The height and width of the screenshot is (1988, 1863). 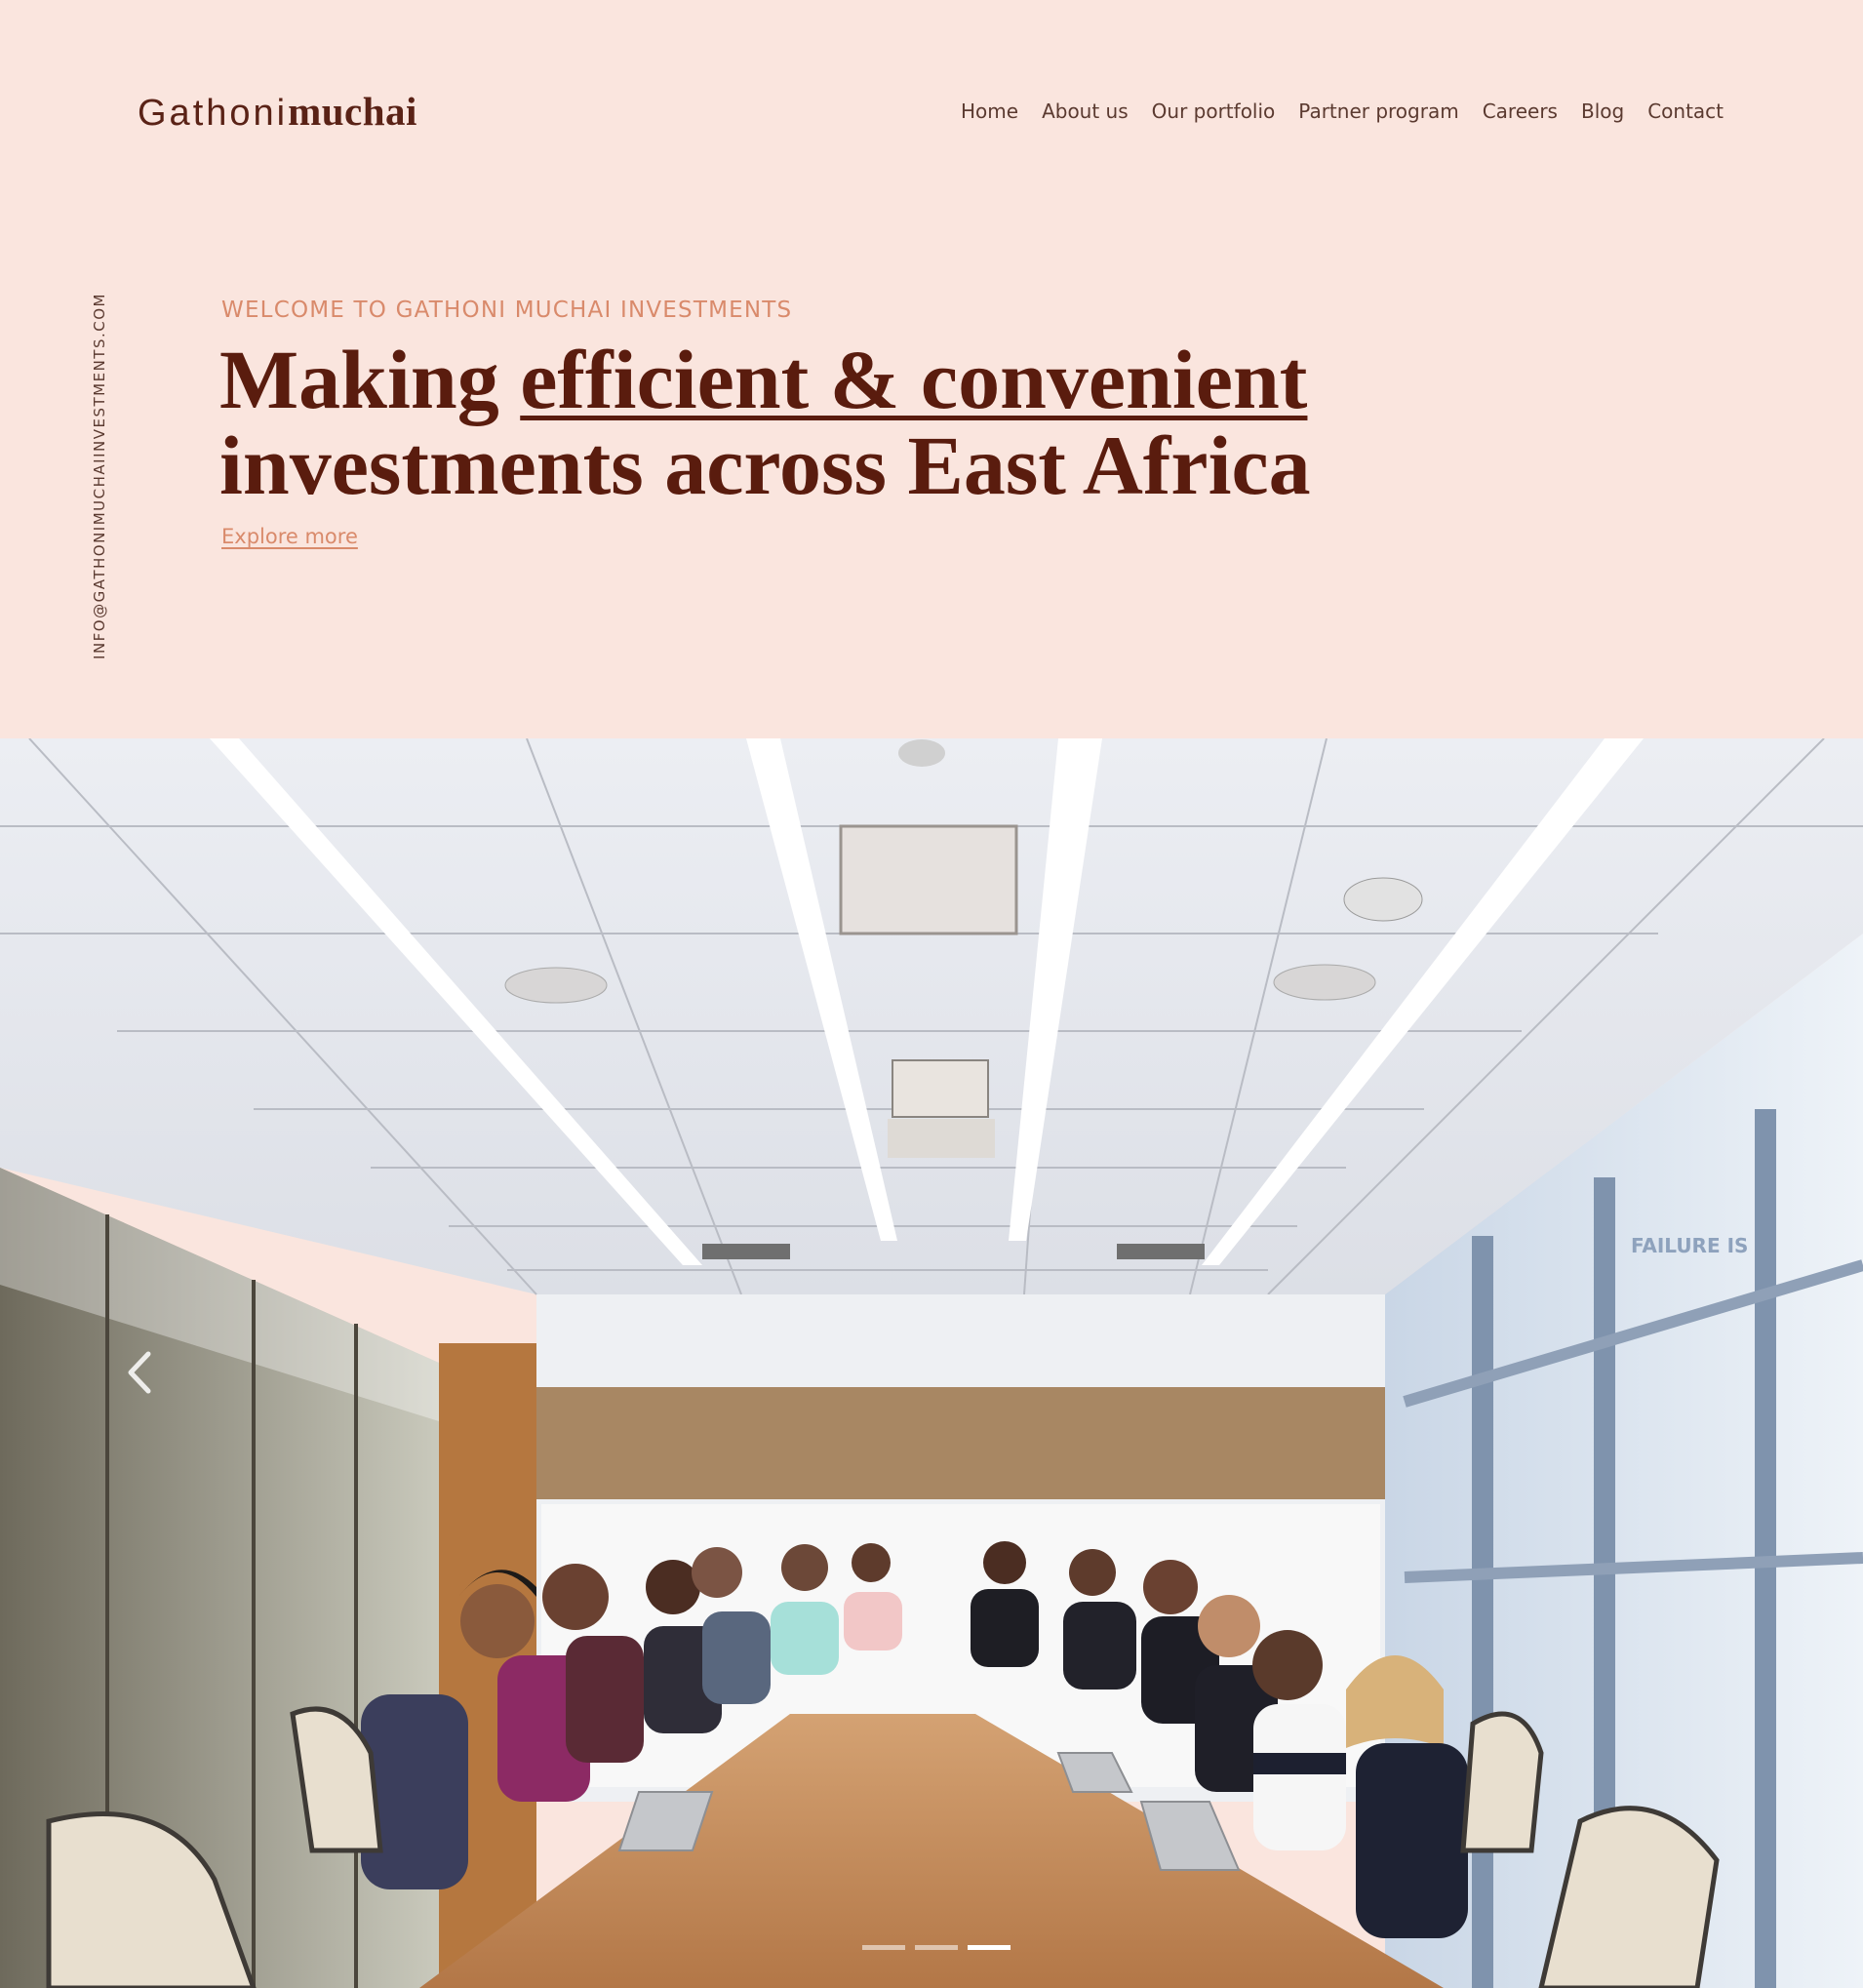 What do you see at coordinates (507, 311) in the screenshot?
I see `hero-eyebrow: WELCOME TO GATHONI MUCHAI INVESTMENTS` at bounding box center [507, 311].